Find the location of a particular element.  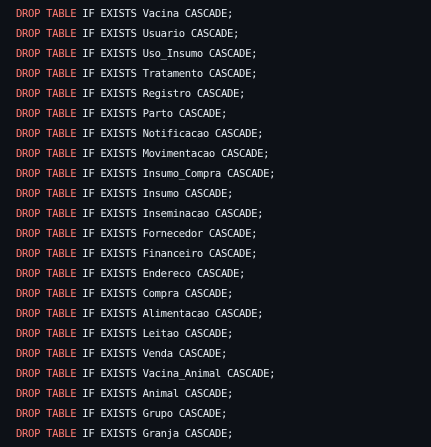

sql-statement-text: IF EXISTS Vacina CASCADE; is located at coordinates (155, 14).